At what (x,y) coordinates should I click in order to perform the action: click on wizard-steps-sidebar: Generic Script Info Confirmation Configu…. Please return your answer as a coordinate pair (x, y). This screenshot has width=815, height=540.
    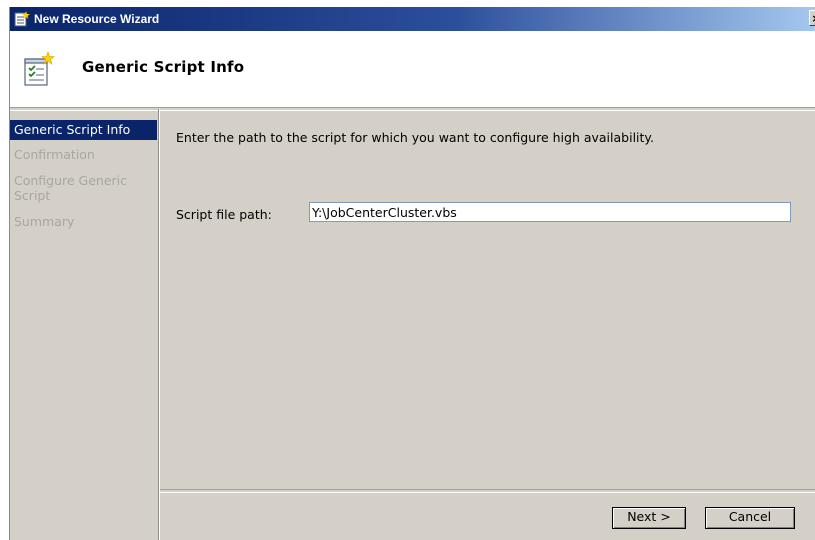
    Looking at the image, I should click on (84, 330).